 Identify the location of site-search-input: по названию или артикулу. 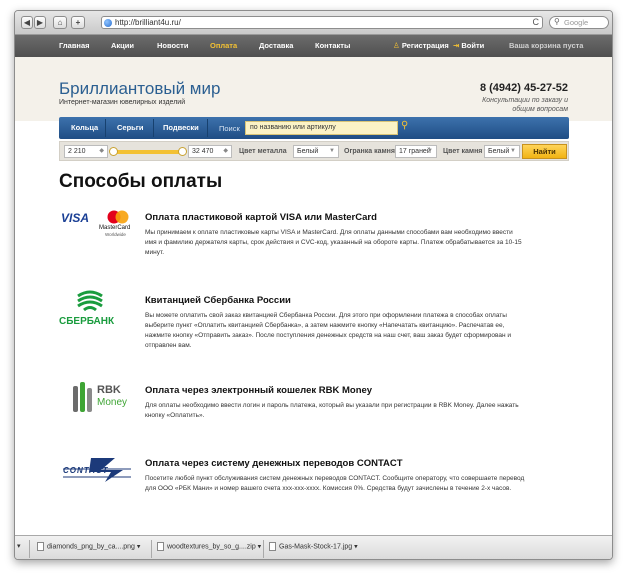
(321, 128).